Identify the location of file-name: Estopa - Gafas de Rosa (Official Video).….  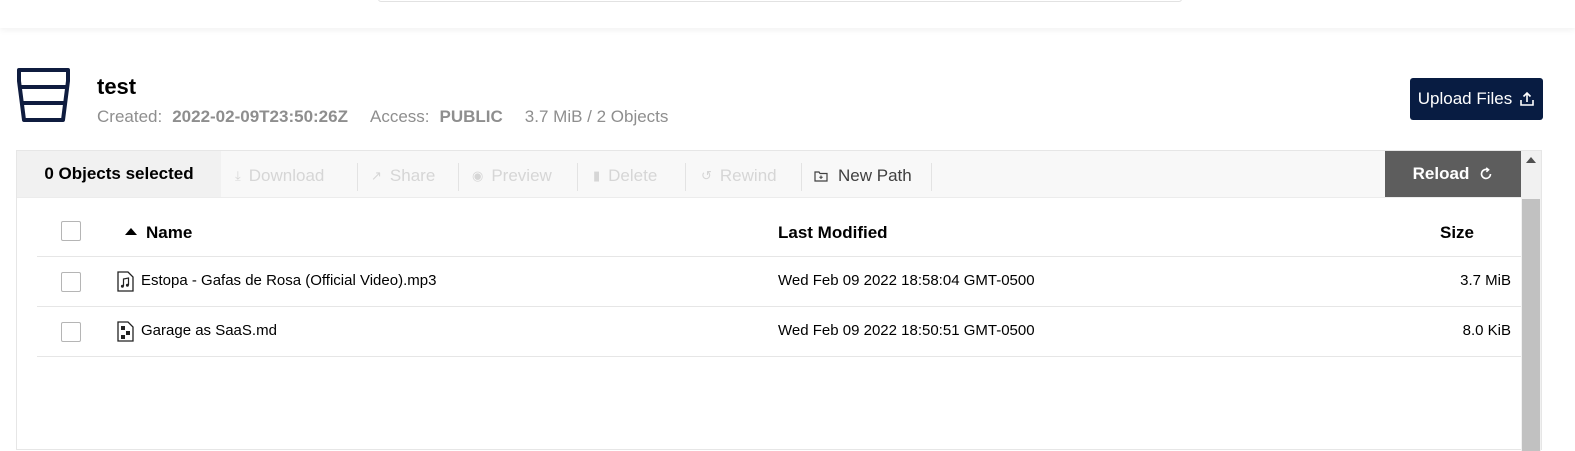
(288, 280).